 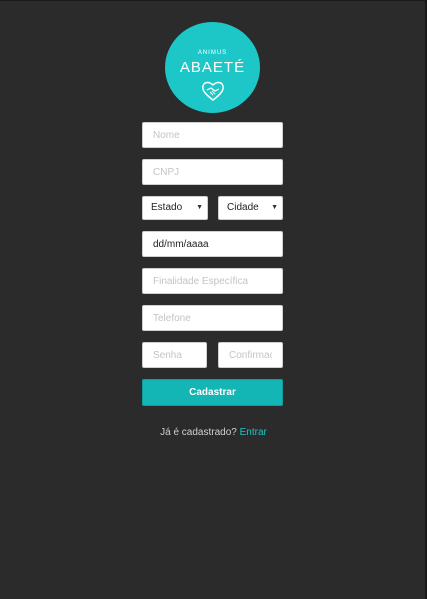 I want to click on password-input, so click(x=174, y=355).